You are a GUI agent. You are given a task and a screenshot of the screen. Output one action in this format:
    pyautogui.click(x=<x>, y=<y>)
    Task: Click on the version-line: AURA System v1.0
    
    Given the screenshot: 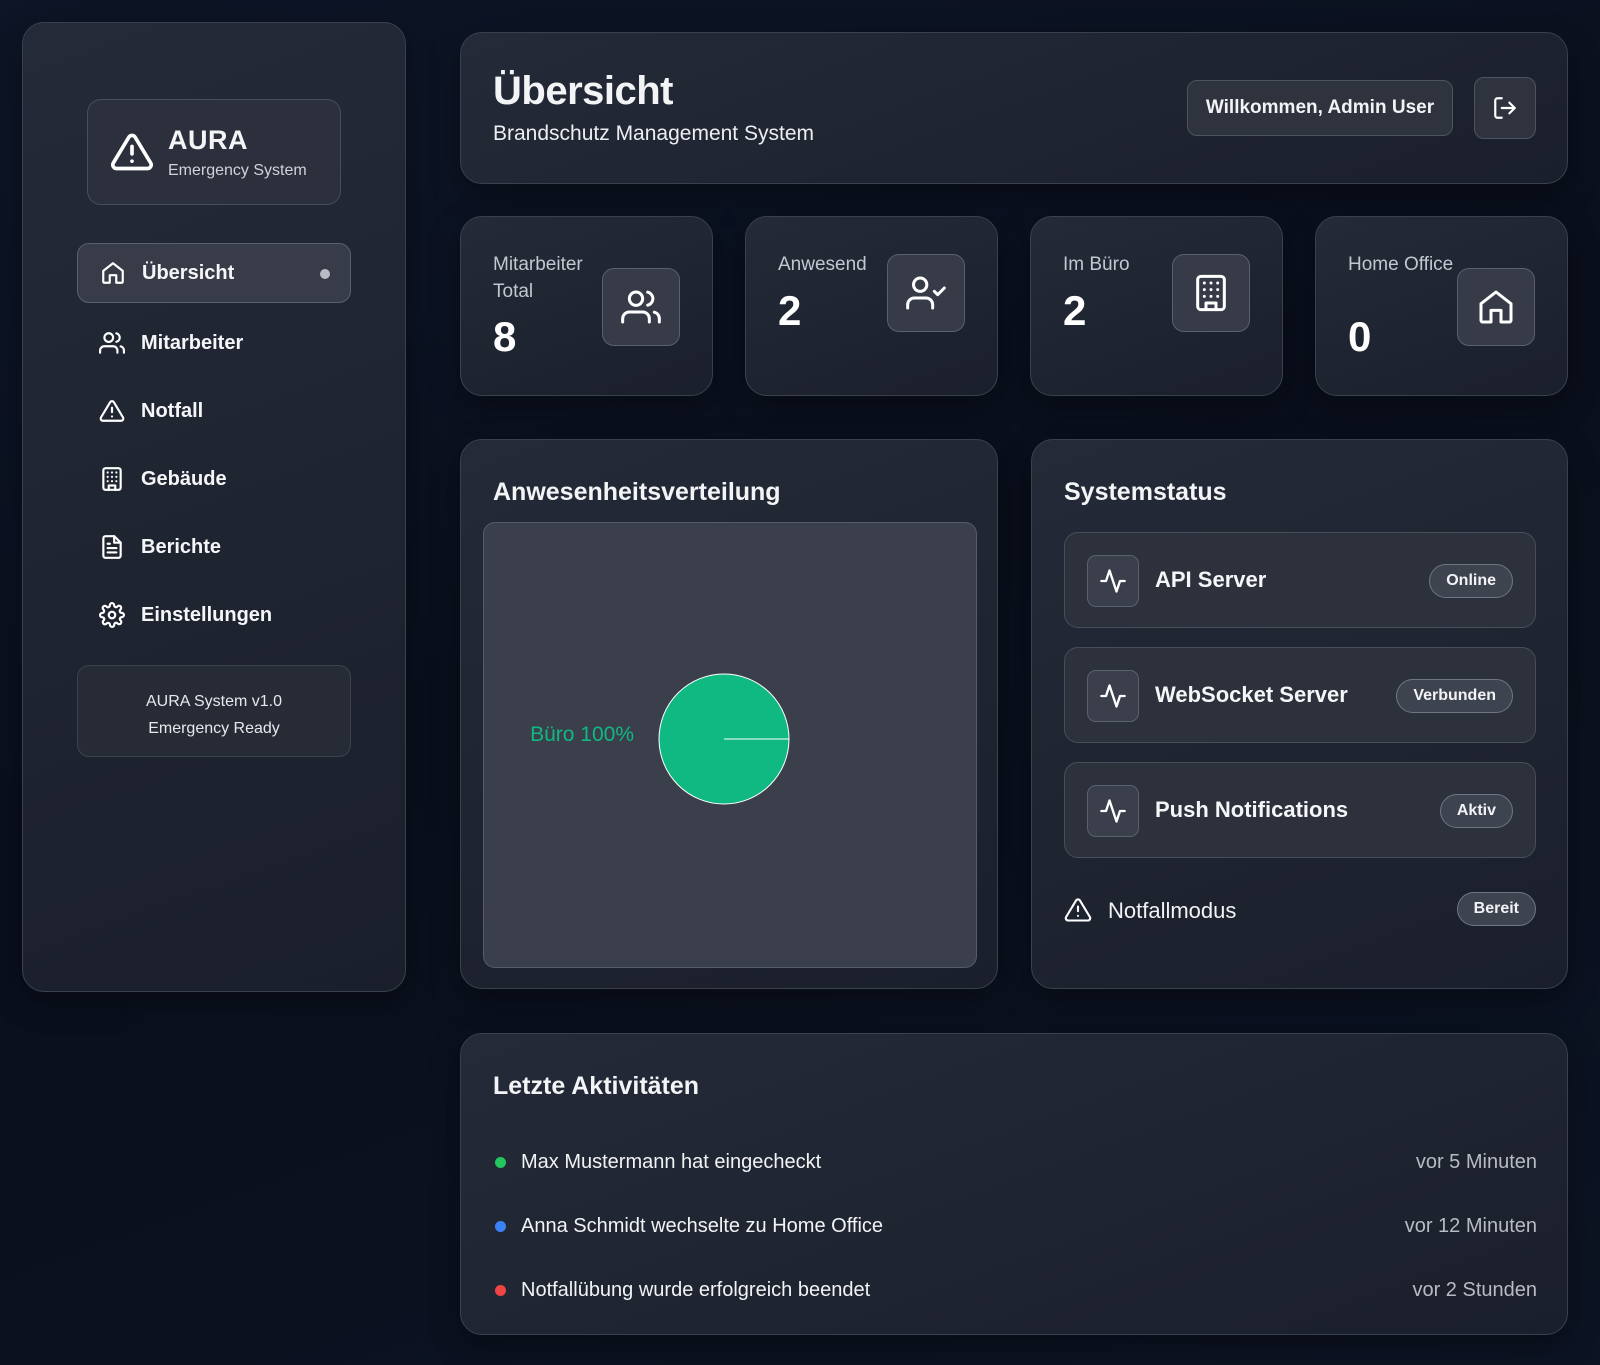 What is the action you would take?
    pyautogui.click(x=214, y=701)
    